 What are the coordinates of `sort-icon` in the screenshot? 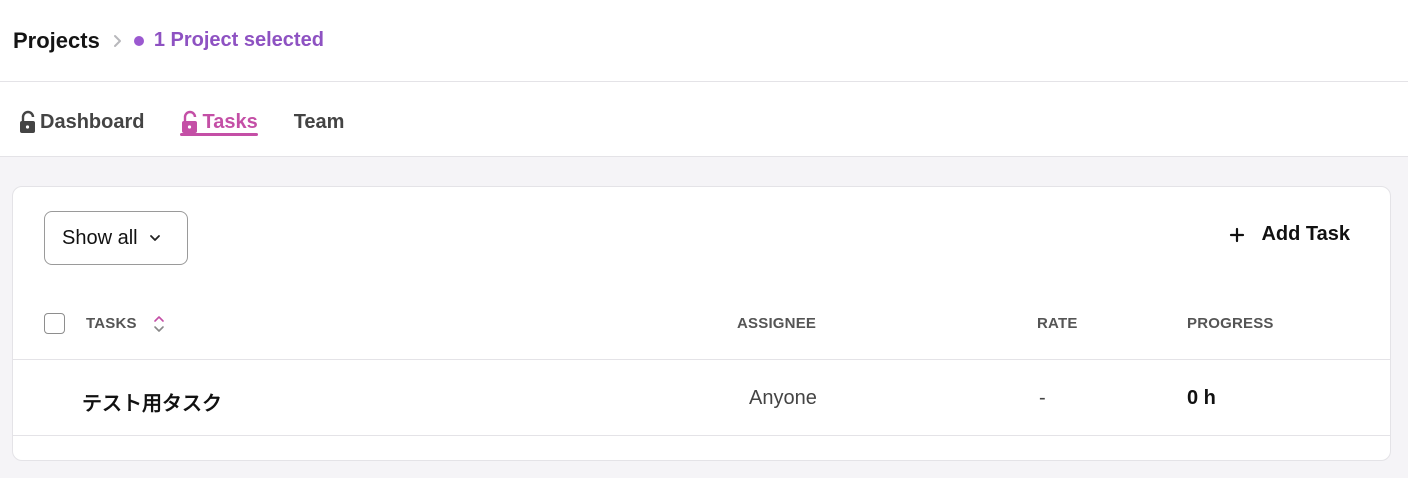 It's located at (159, 324).